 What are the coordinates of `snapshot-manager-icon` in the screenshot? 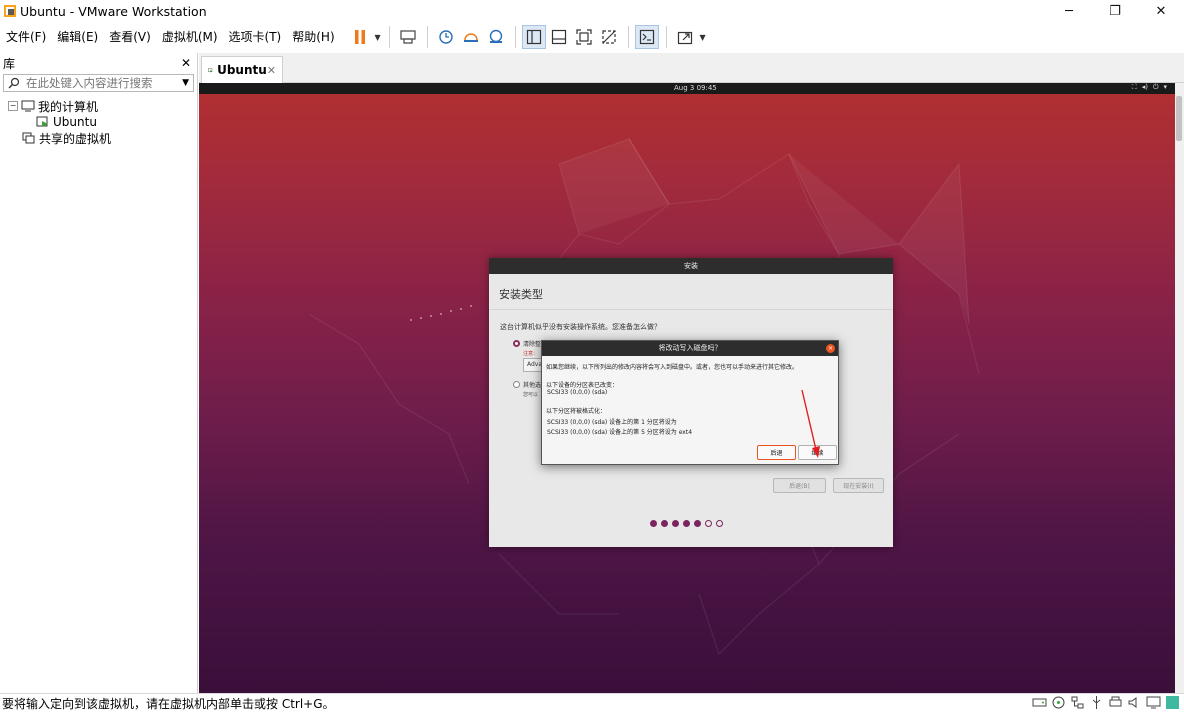 It's located at (496, 36).